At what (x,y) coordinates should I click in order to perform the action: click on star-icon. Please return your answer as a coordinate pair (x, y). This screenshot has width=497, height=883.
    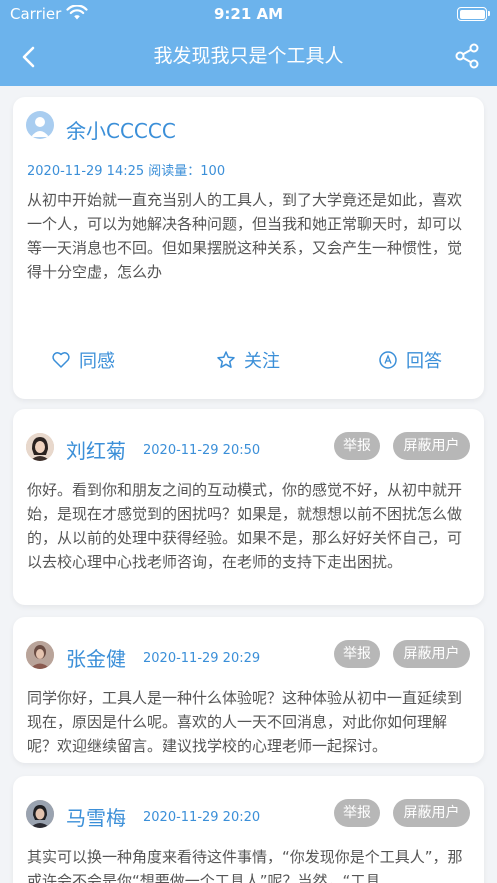
    Looking at the image, I should click on (226, 359).